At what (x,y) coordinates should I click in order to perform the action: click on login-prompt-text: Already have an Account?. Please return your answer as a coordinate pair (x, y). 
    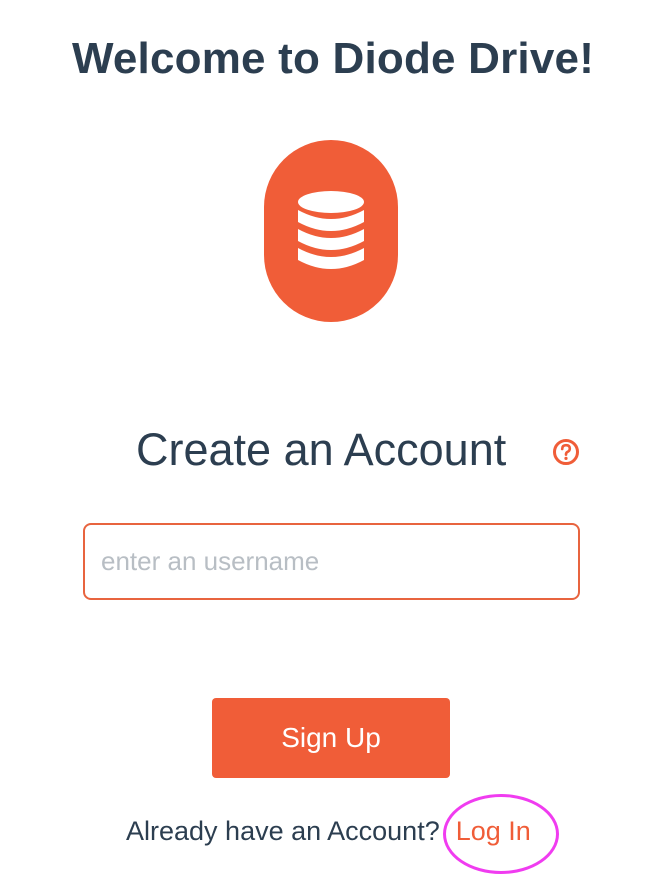
    Looking at the image, I should click on (283, 831).